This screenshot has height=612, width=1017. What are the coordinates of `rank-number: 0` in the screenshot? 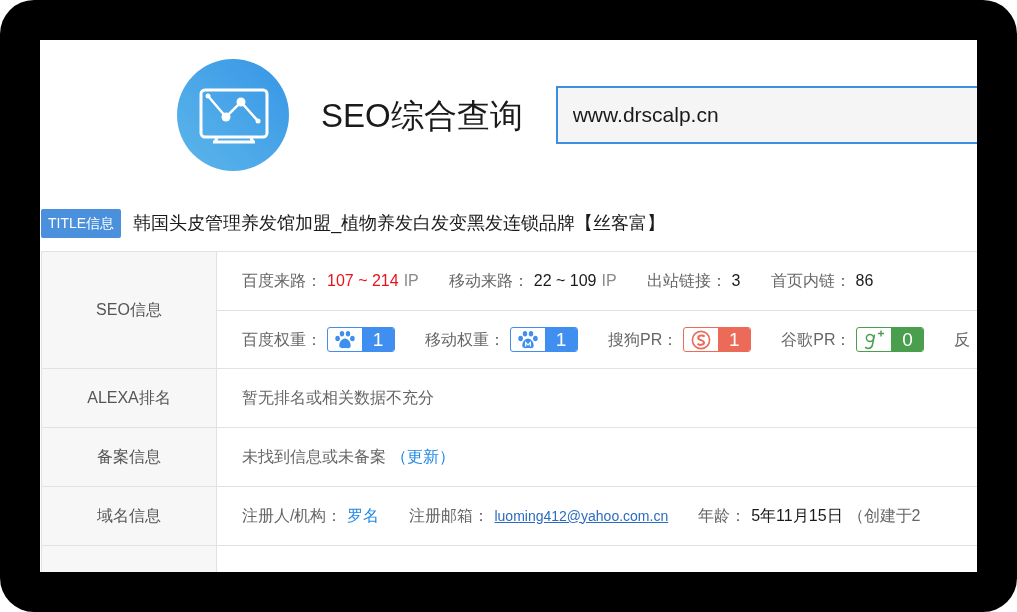 It's located at (907, 339).